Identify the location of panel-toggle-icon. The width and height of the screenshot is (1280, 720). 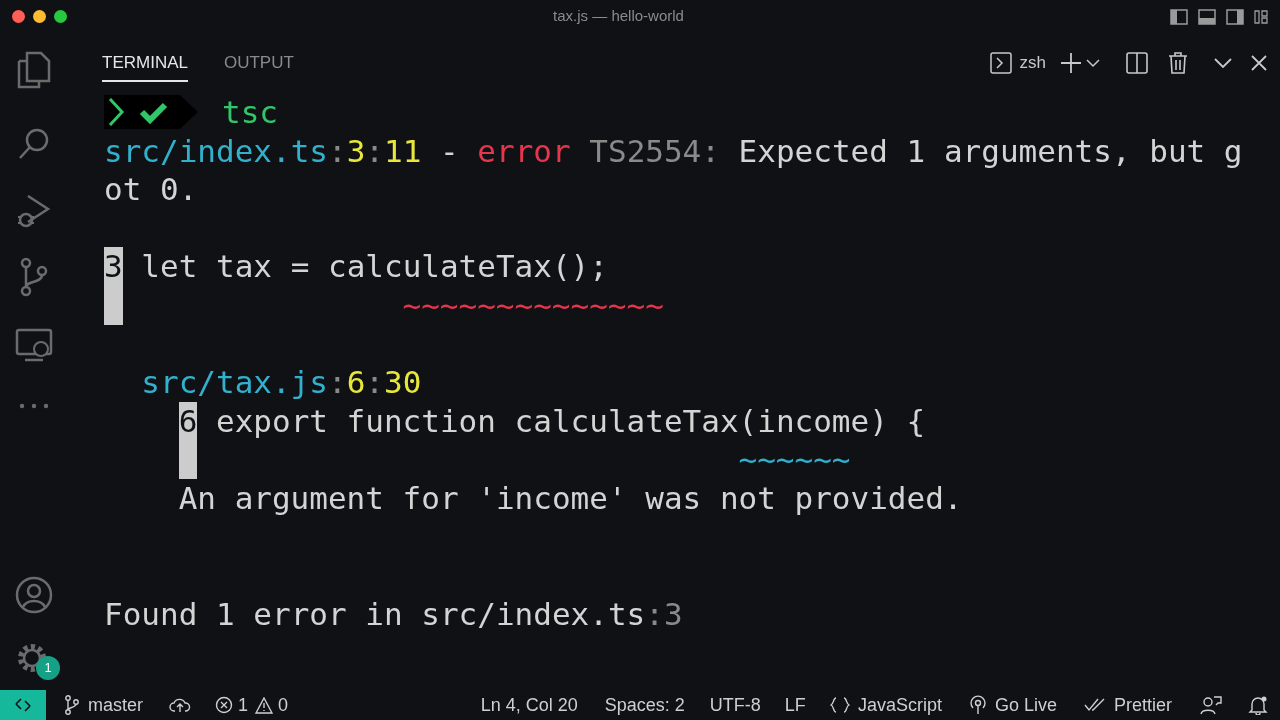
(1207, 16).